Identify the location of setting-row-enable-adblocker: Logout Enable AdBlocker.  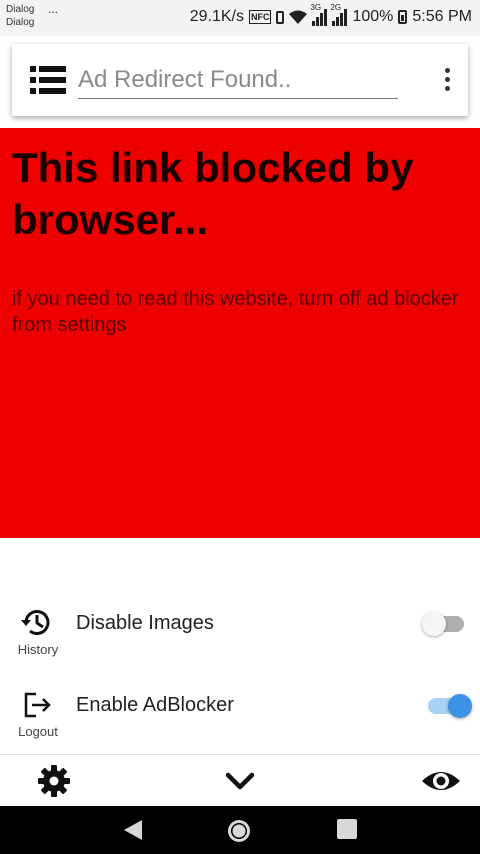
(240, 710).